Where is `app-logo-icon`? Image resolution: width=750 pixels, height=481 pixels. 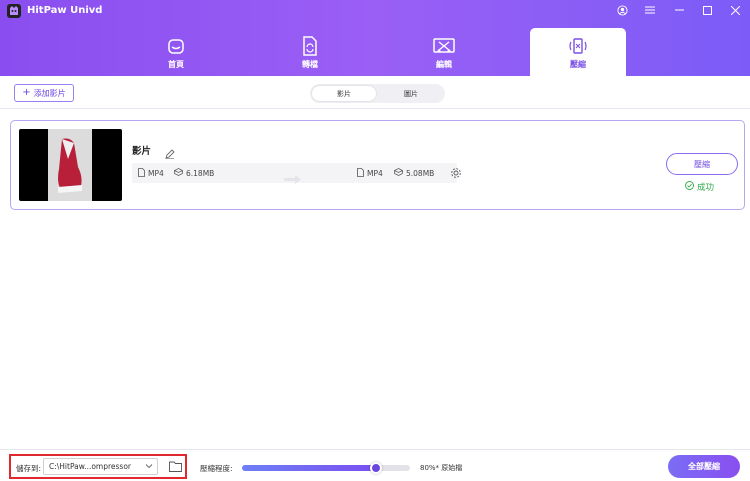 app-logo-icon is located at coordinates (14, 11).